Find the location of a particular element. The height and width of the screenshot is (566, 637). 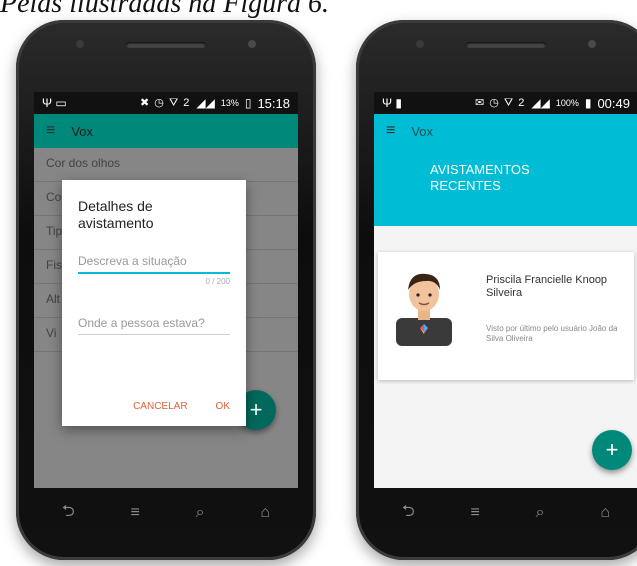

section-header: AVISTAMENTOS RECENTES is located at coordinates (505, 187).